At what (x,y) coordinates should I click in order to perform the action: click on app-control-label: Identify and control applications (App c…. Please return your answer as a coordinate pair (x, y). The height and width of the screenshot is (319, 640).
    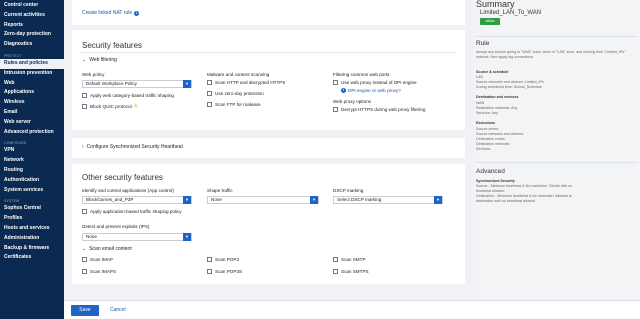
    Looking at the image, I should click on (128, 190).